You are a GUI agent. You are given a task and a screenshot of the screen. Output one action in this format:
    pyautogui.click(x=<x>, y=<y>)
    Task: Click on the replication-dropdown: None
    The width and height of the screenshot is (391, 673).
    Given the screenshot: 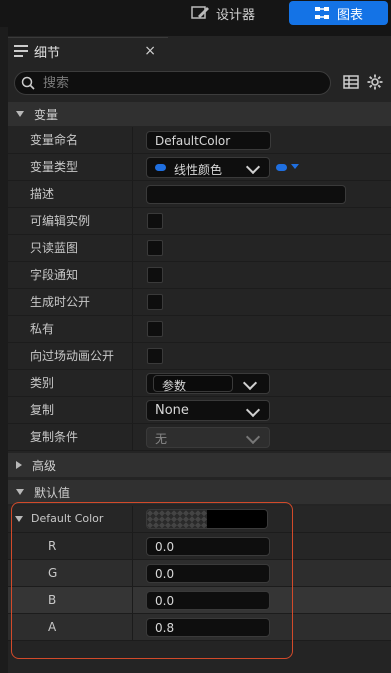 What is the action you would take?
    pyautogui.click(x=208, y=410)
    